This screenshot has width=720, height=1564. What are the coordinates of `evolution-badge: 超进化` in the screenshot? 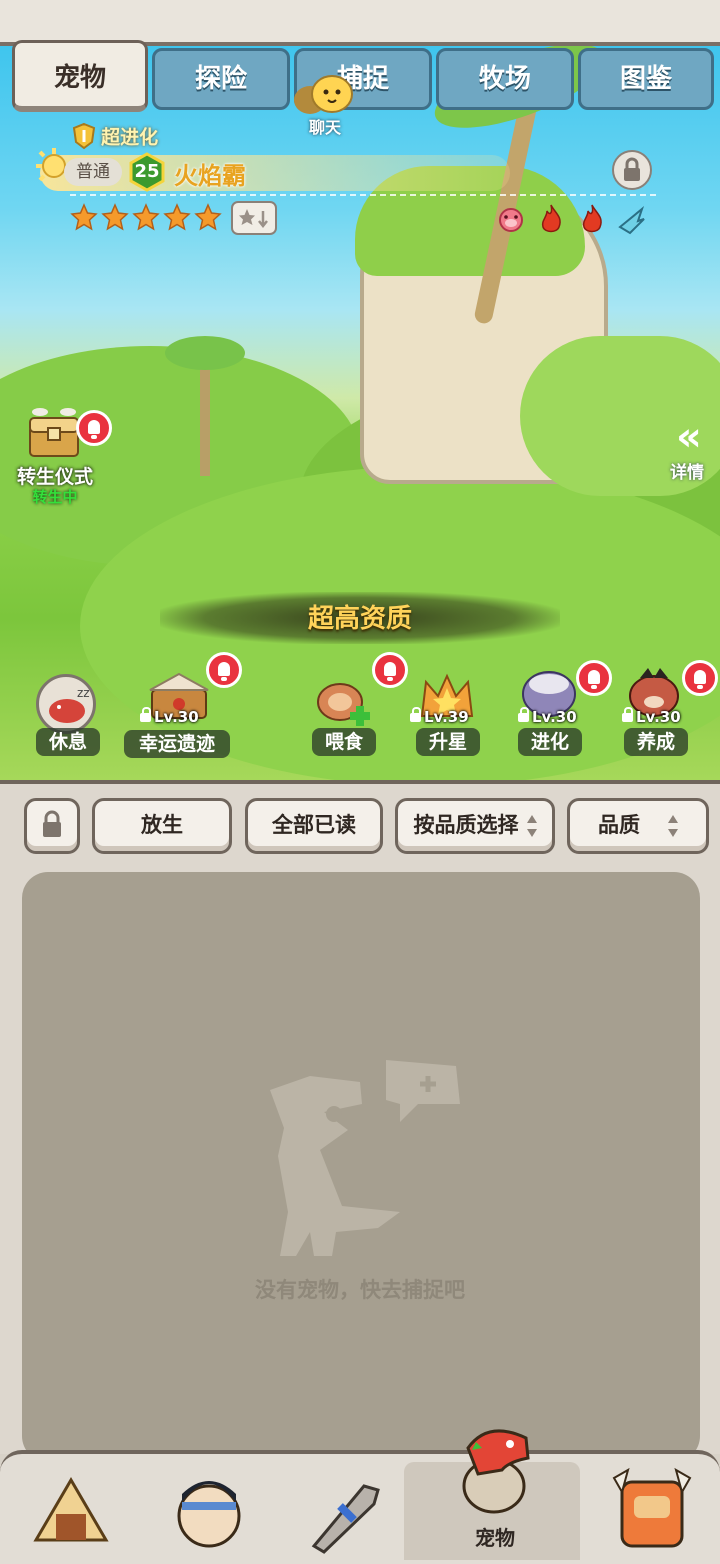 It's located at (115, 136).